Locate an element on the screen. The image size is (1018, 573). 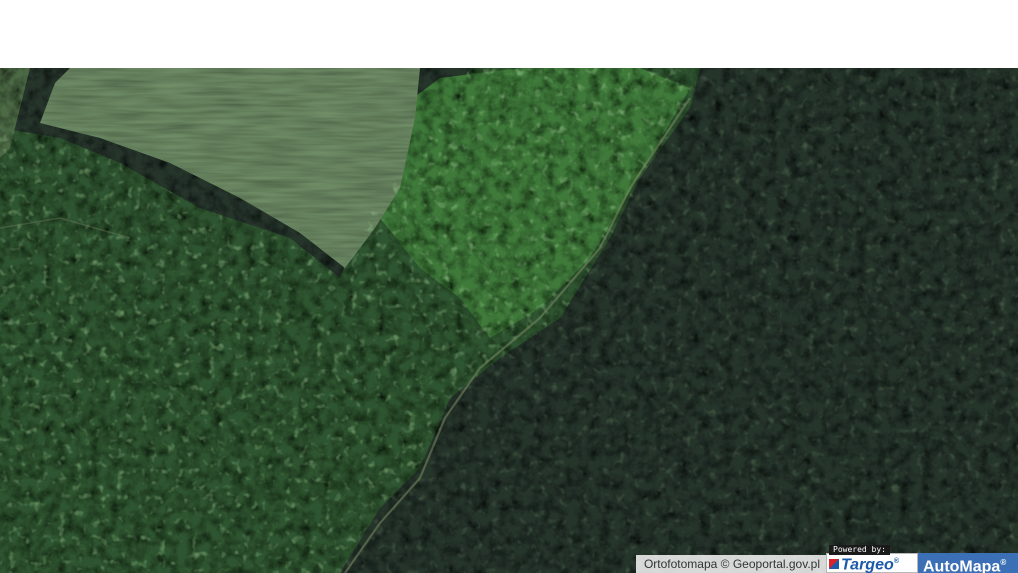
automapa-wordmark: AutoMapa is located at coordinates (962, 565).